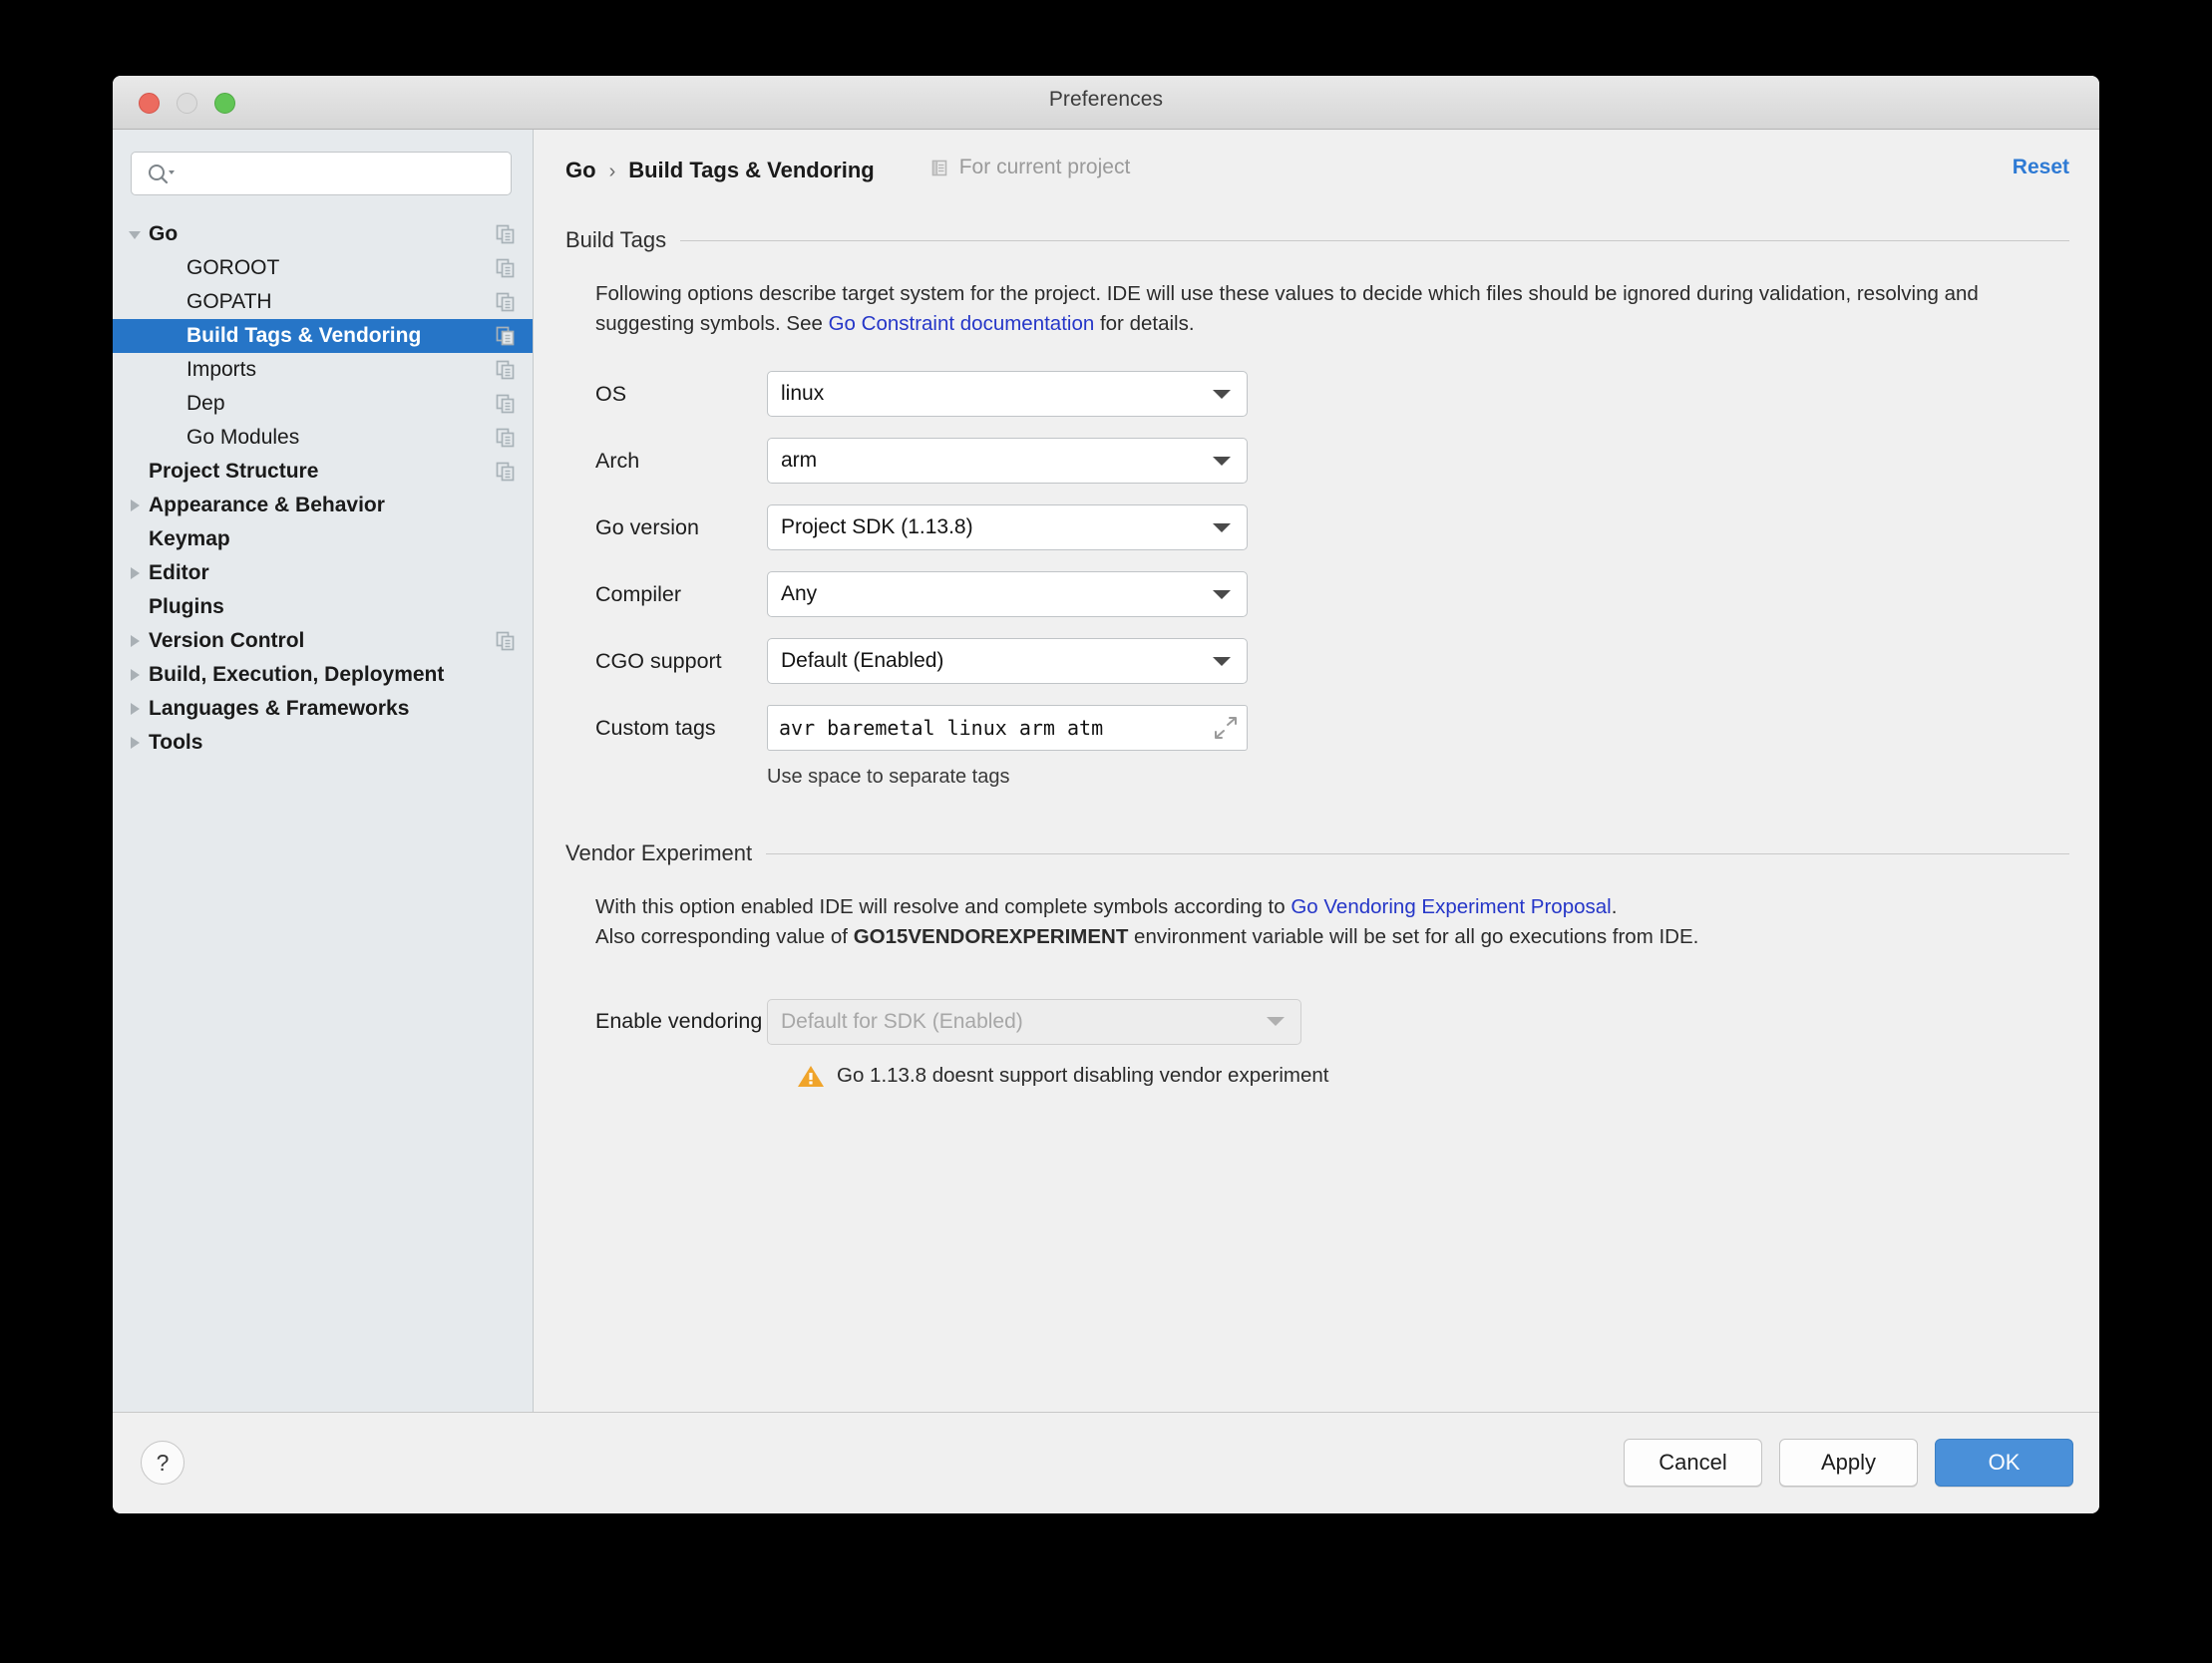 The height and width of the screenshot is (1663, 2212). What do you see at coordinates (1007, 661) in the screenshot?
I see `cgo-support-select: Default (Enabled)` at bounding box center [1007, 661].